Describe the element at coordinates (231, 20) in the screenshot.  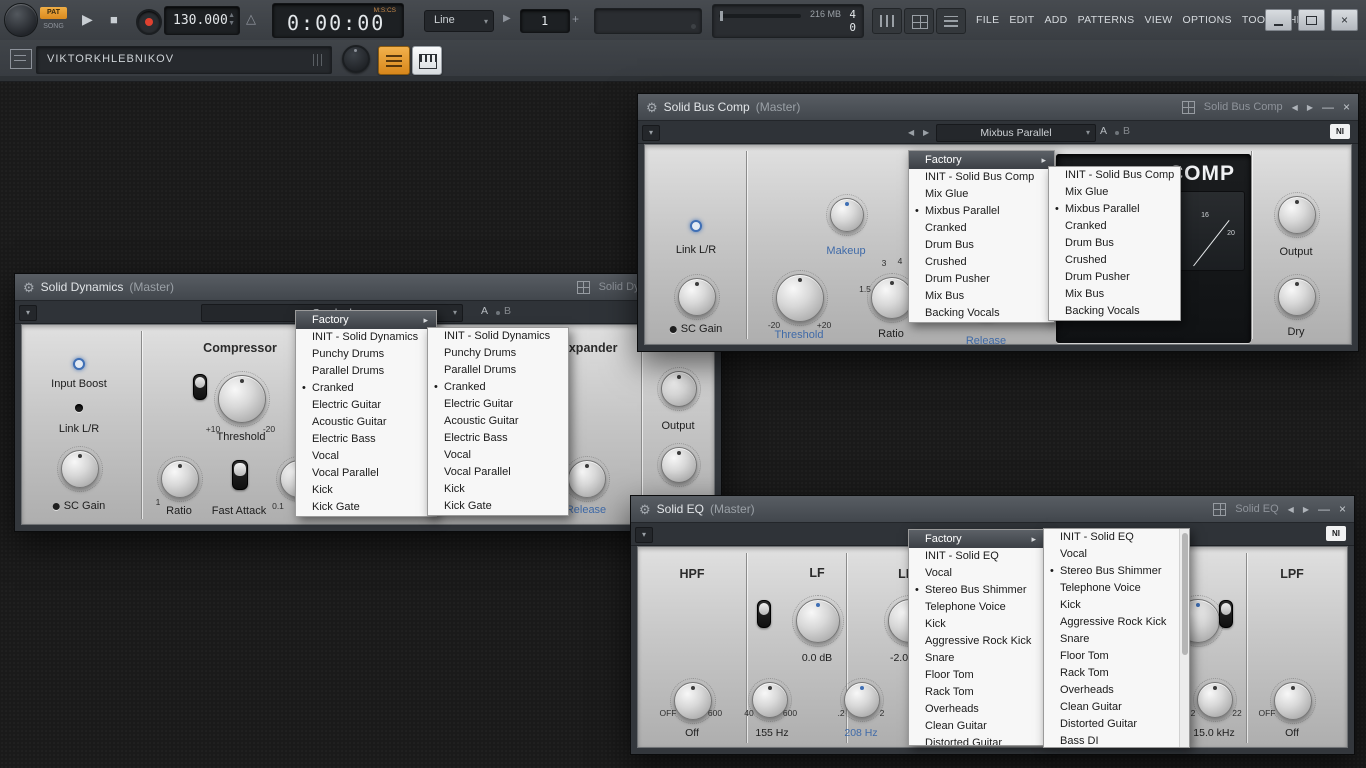
I see `tempo-spinner-icon: ▲ ▼` at that location.